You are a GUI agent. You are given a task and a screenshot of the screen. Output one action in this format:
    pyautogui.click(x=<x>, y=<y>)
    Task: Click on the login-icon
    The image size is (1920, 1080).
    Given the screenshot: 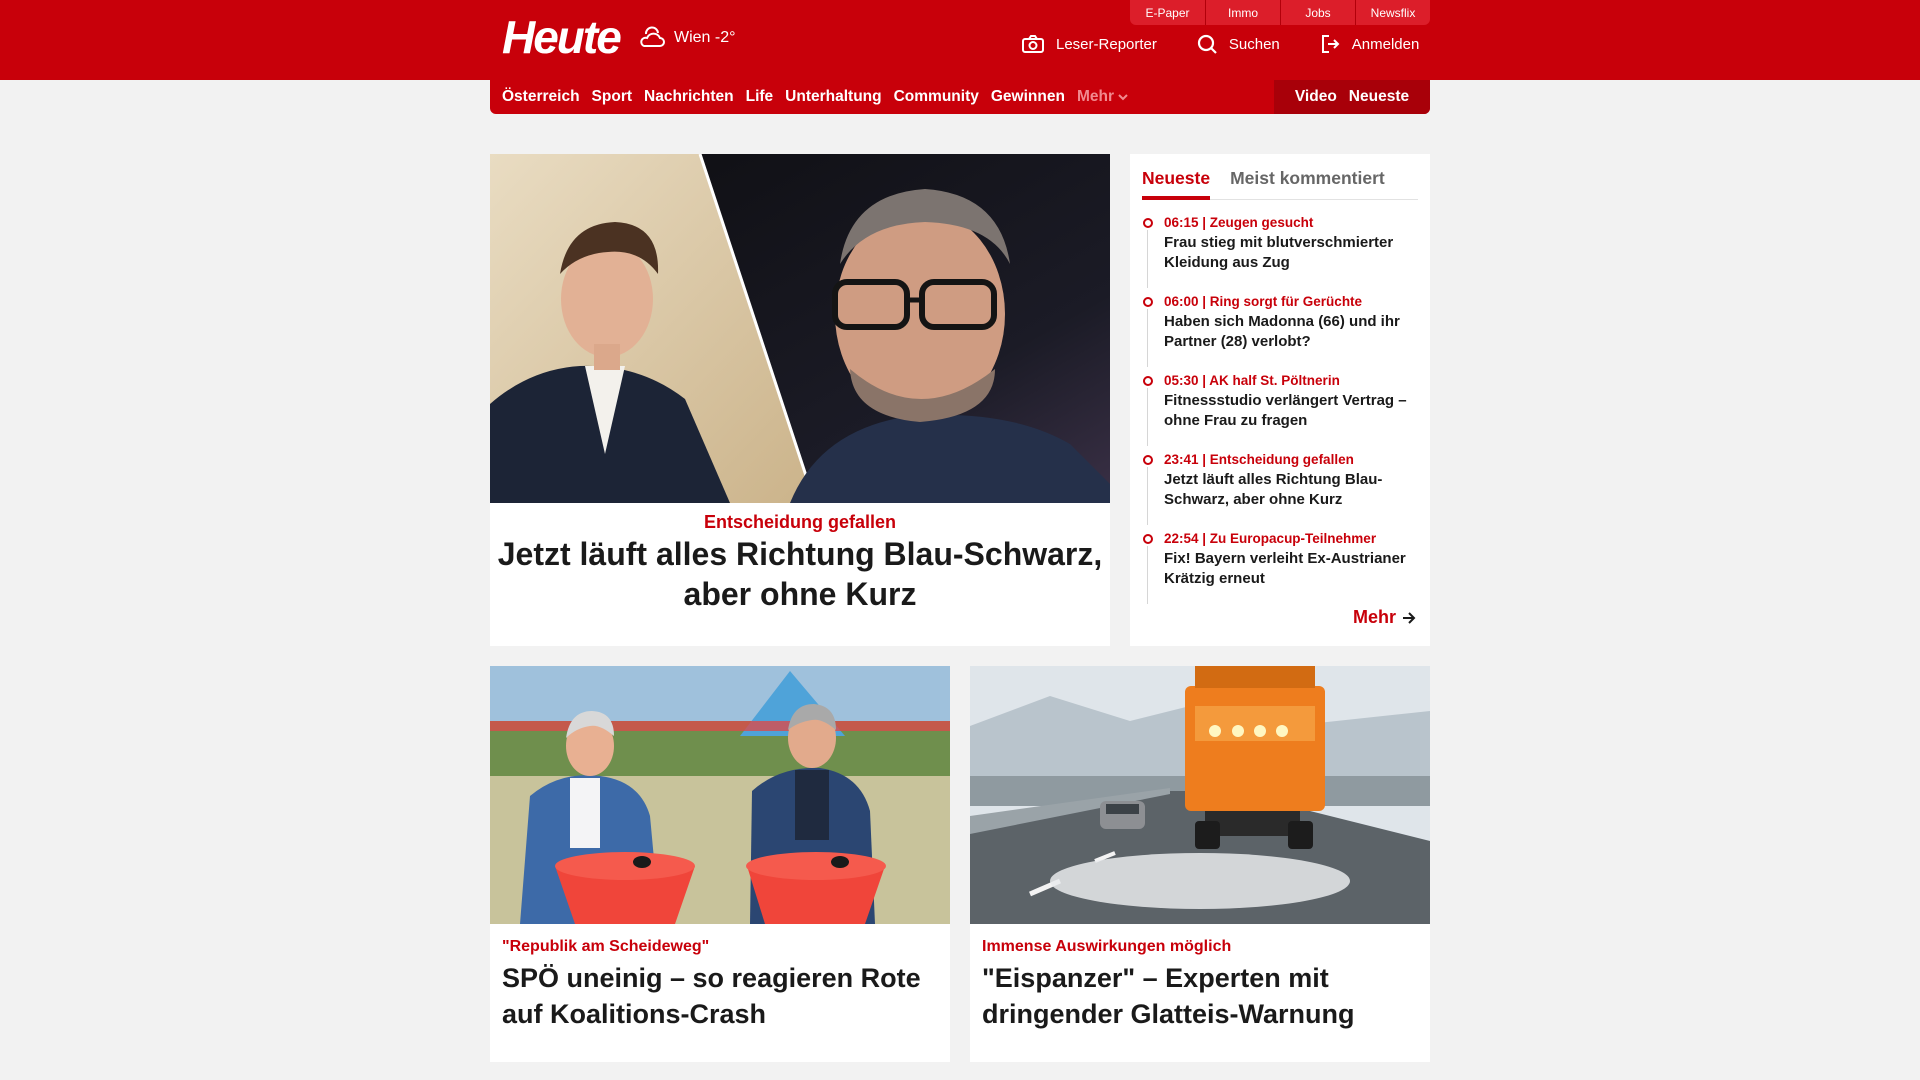 What is the action you would take?
    pyautogui.click(x=1330, y=44)
    